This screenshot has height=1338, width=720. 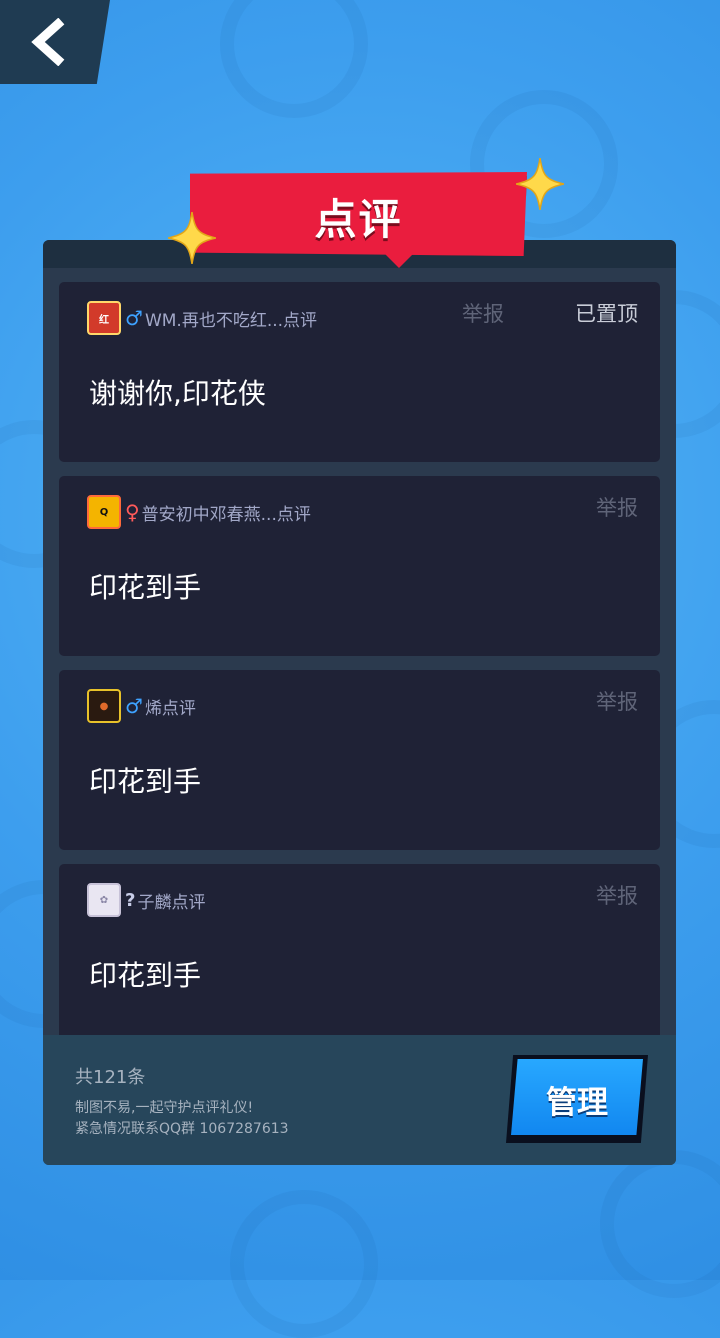 I want to click on manage-button-label: 管理, so click(x=577, y=1103).